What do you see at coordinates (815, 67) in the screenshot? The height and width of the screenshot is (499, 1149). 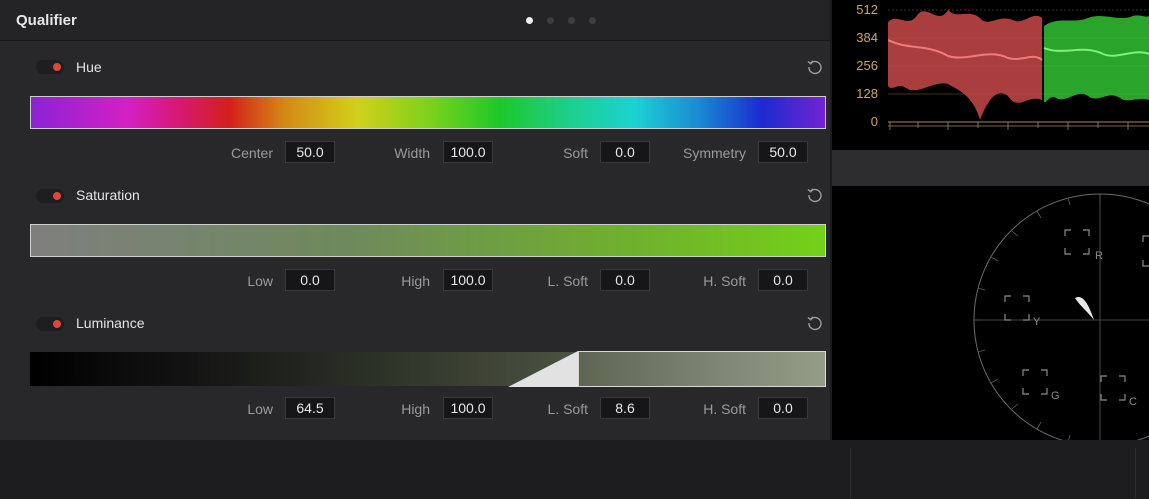 I see `hue-reset-icon` at bounding box center [815, 67].